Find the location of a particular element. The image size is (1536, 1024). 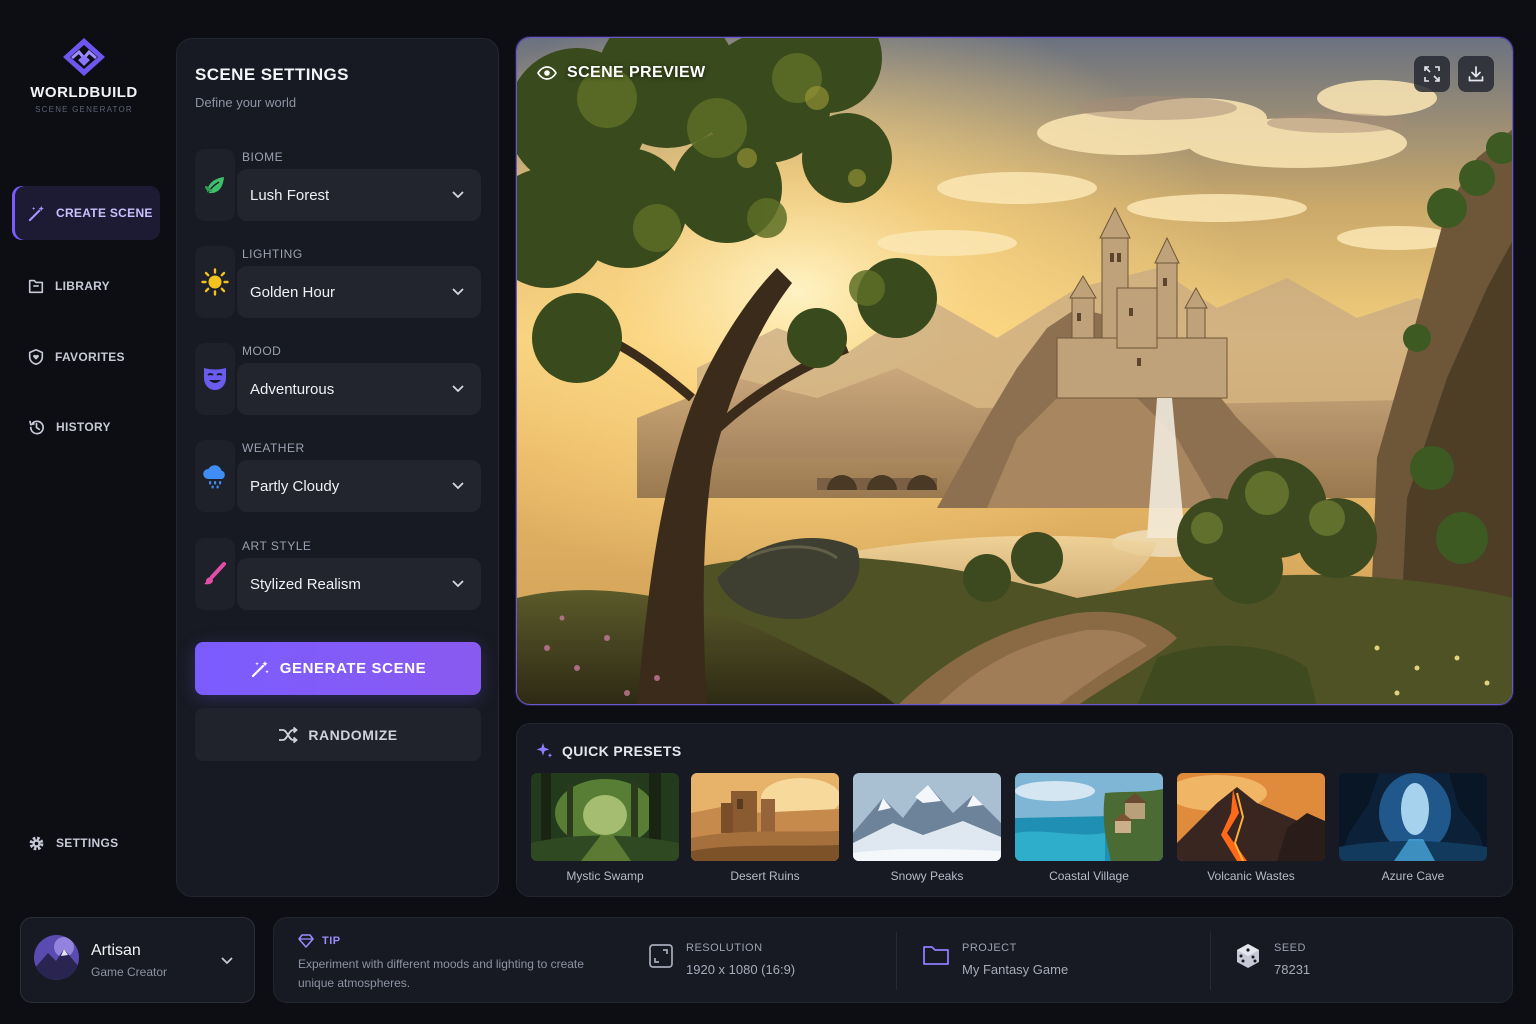

art-style-icon-box is located at coordinates (215, 574).